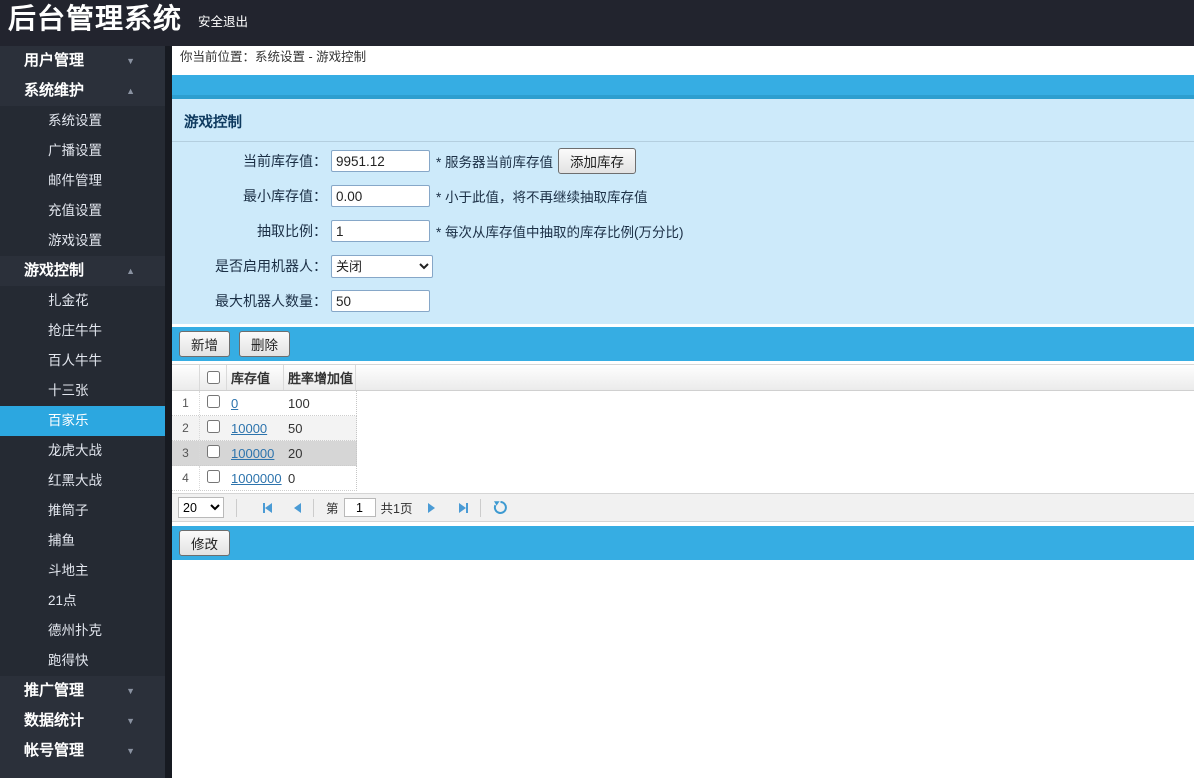 Image resolution: width=1194 pixels, height=778 pixels. What do you see at coordinates (82, 121) in the screenshot?
I see `sidebar-item-system-settings: 系统设置` at bounding box center [82, 121].